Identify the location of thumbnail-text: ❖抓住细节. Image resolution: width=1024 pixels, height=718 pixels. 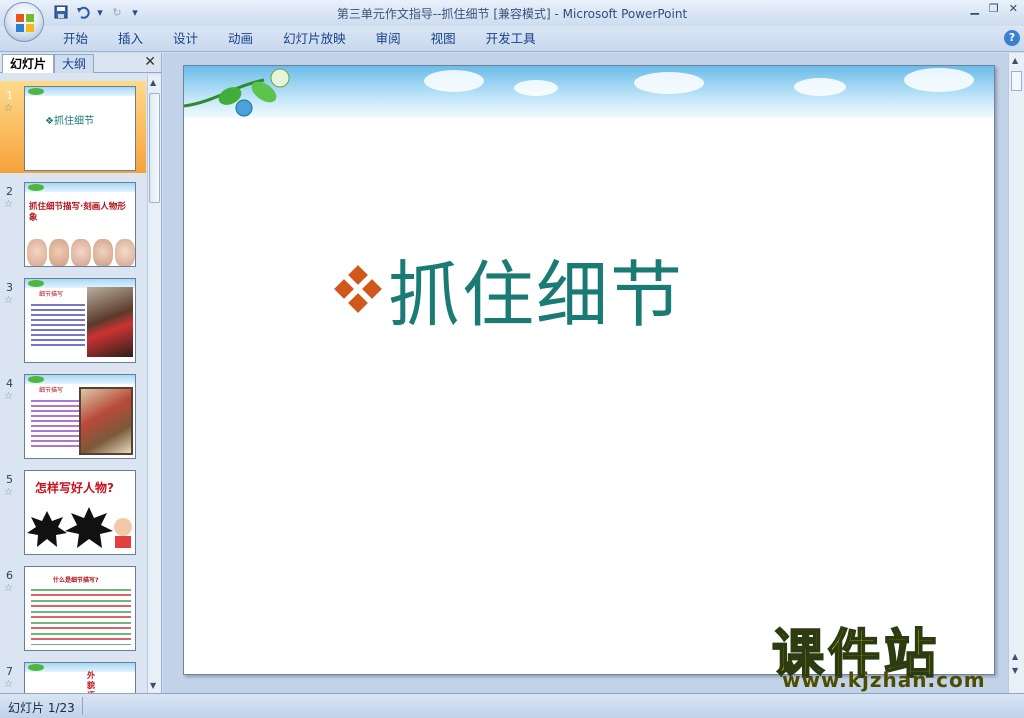
(69, 121).